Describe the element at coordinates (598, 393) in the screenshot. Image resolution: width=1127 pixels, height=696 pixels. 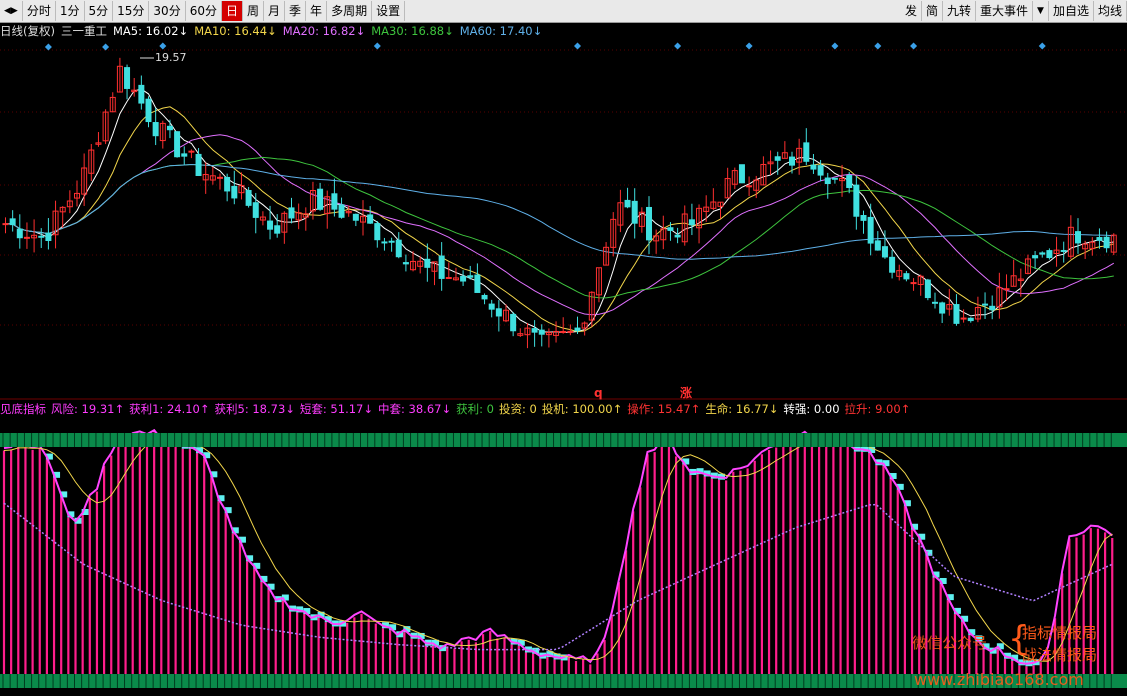
I see `marker-q: q` at that location.